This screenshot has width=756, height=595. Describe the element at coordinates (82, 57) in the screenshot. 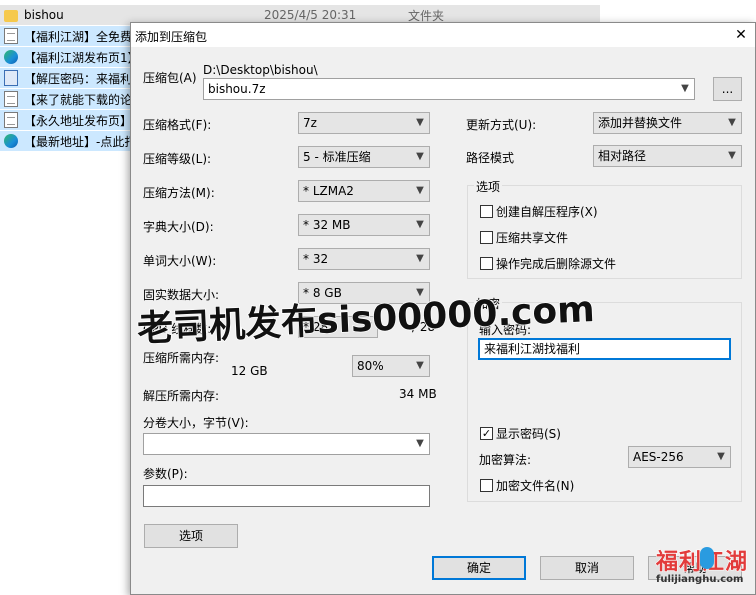

I see `file-name: 【福利江湖发布页1】` at that location.